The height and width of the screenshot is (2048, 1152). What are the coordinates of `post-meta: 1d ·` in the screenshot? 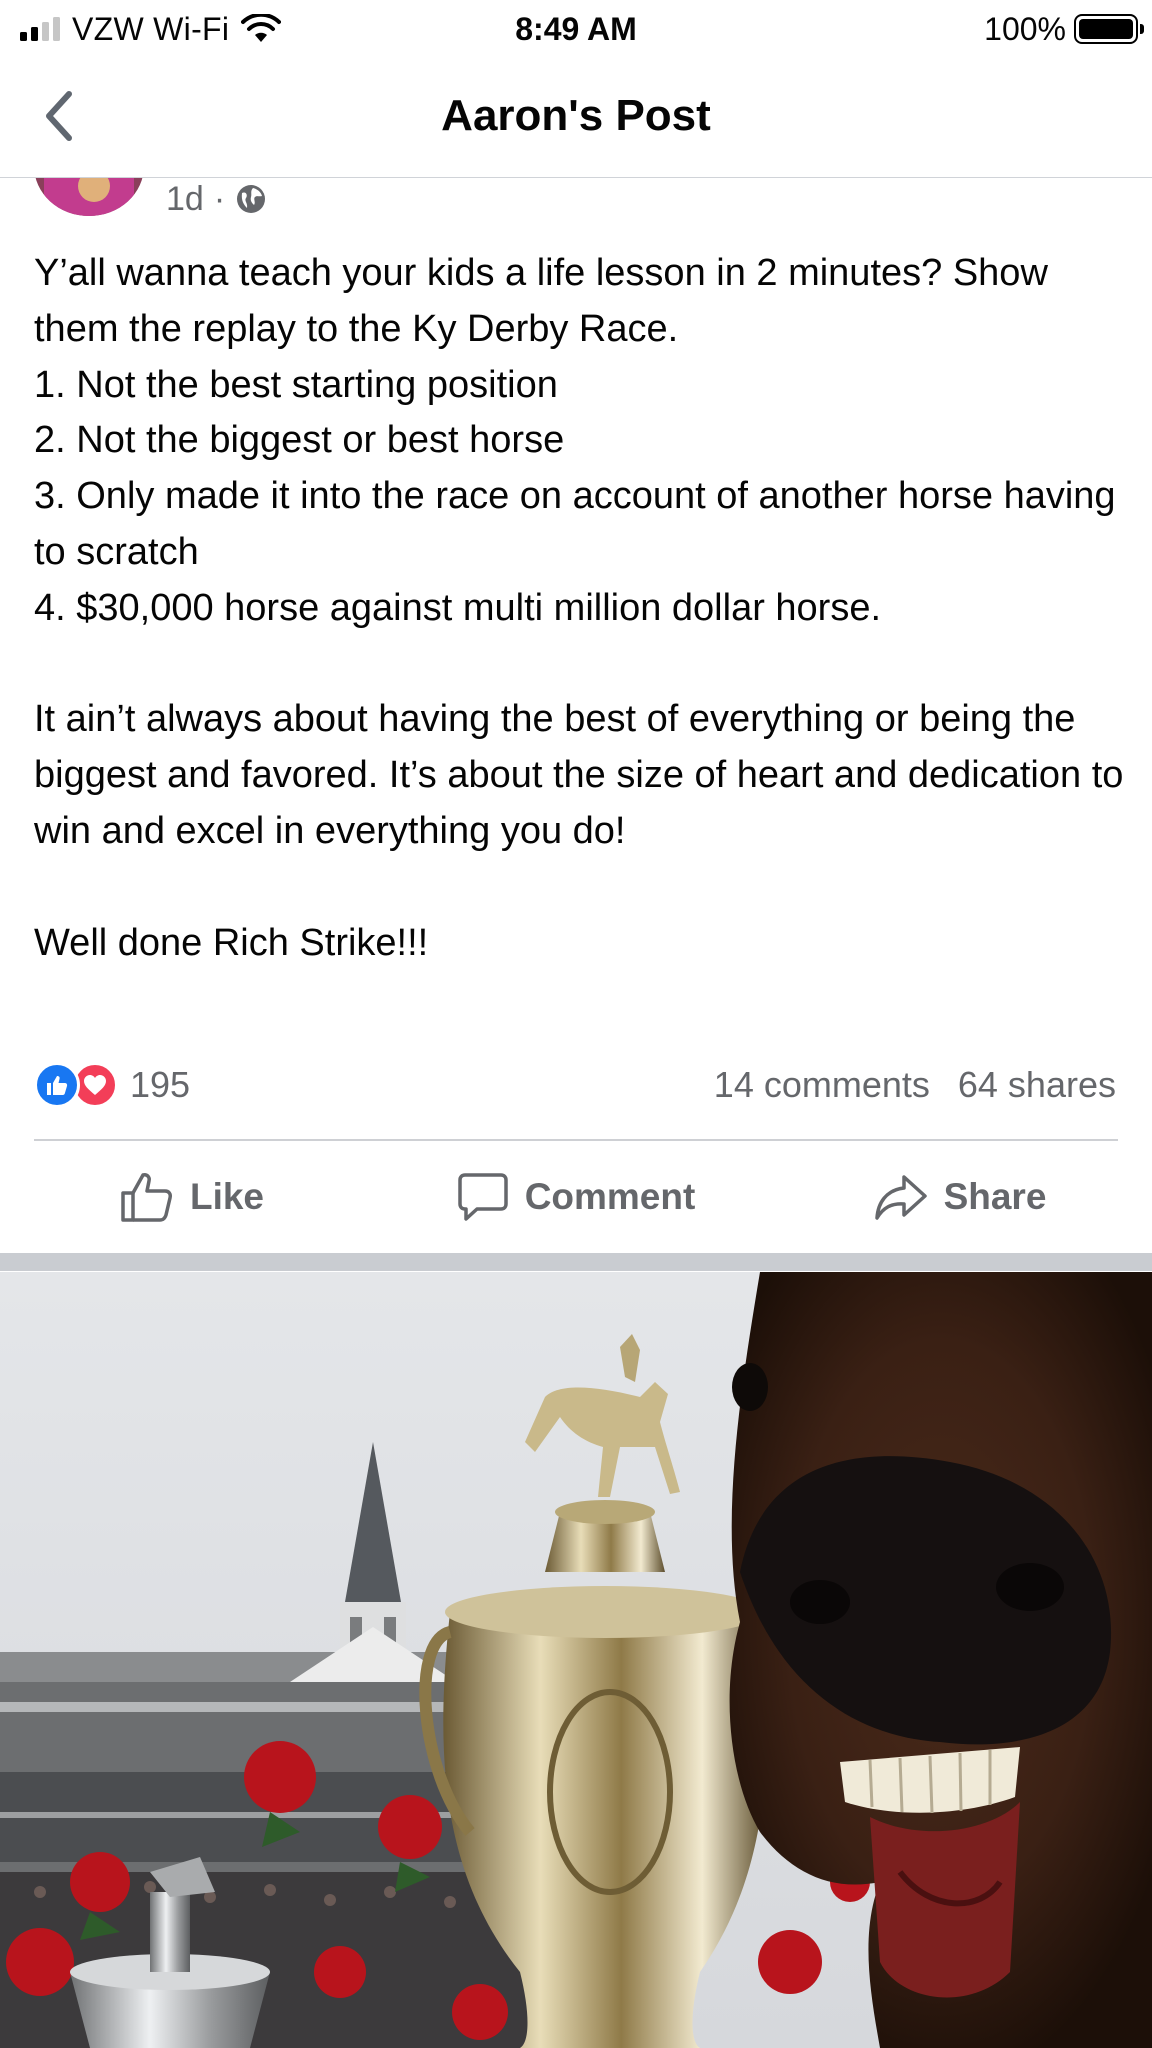 It's located at (216, 199).